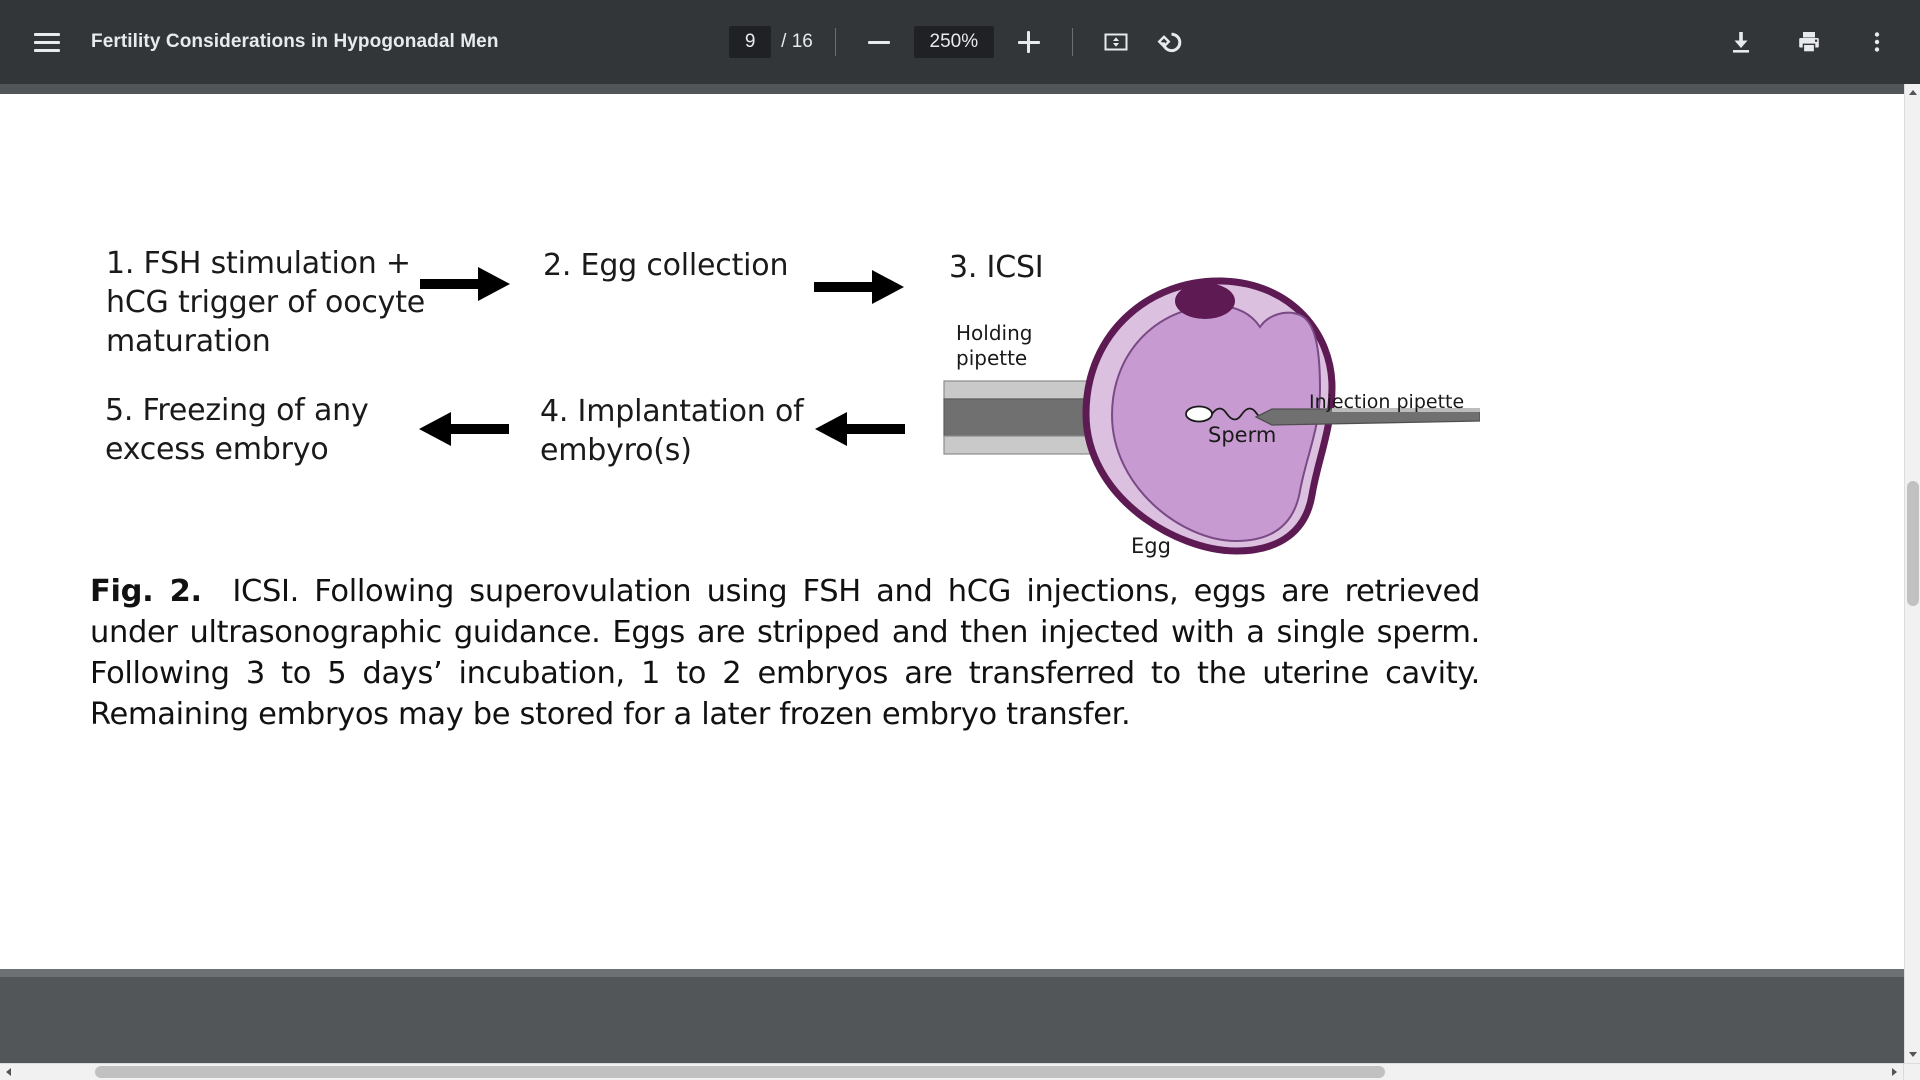 This screenshot has width=1920, height=1080. I want to click on scroll-left-button, so click(8, 1072).